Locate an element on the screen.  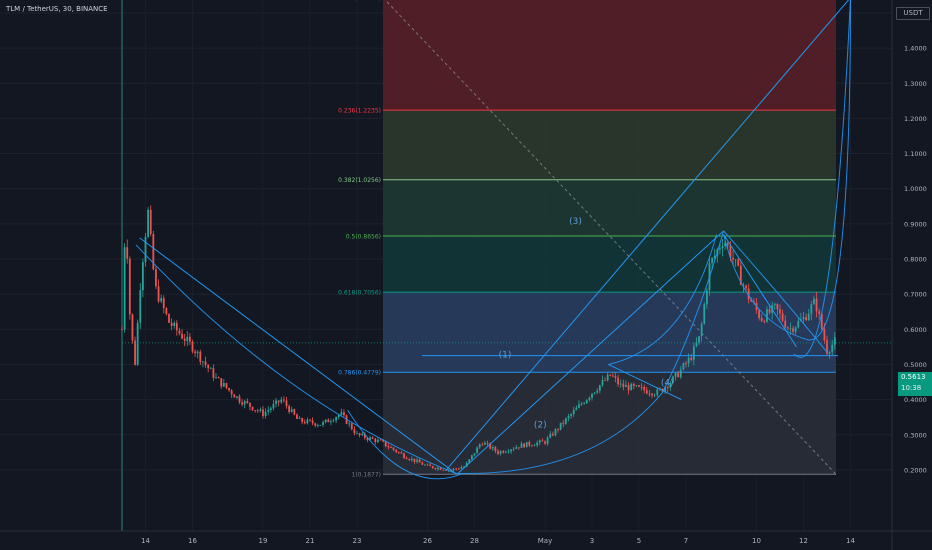
fib-level-label: 1(0.1877) is located at coordinates (367, 475).